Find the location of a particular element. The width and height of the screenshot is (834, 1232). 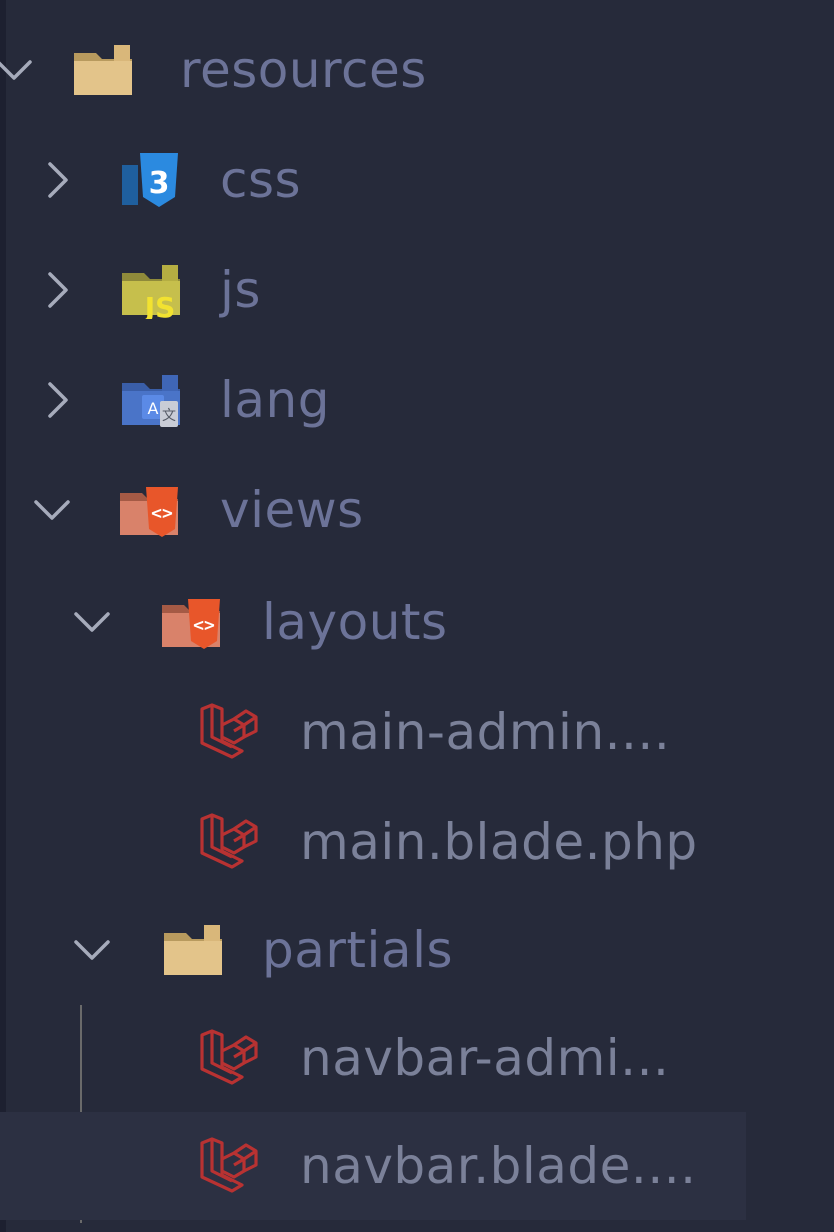

tree-item-label: main.blade.php is located at coordinates (499, 842).